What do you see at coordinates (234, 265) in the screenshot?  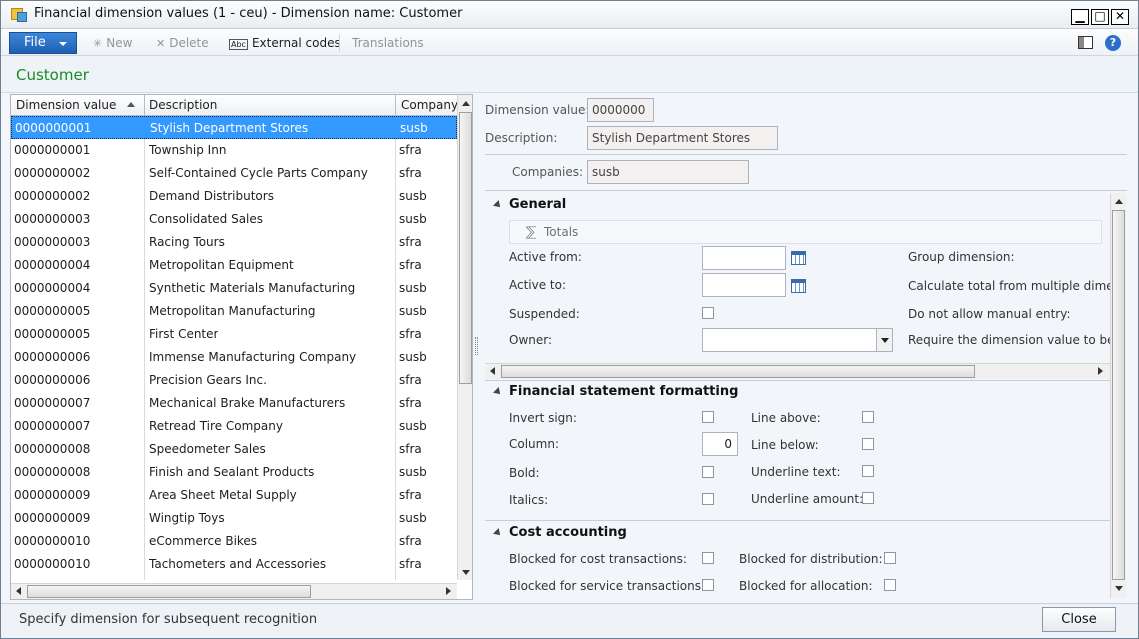 I see `table-row: 0000000004 Metropolitan Equipment sfra` at bounding box center [234, 265].